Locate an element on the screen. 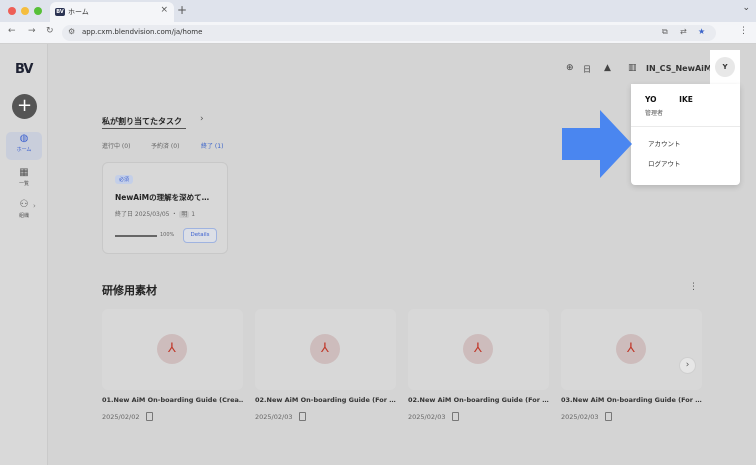 The image size is (756, 465). progress-fill is located at coordinates (136, 236).